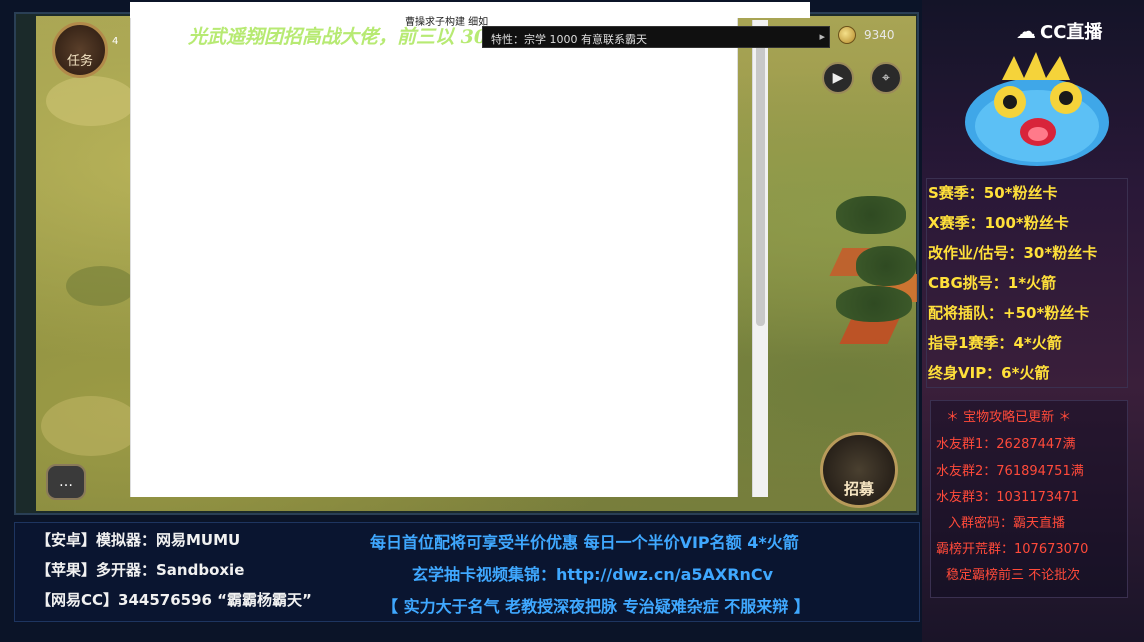 The image size is (1144, 642). What do you see at coordinates (569, 39) in the screenshot?
I see `tooltip-text: 特性：宗学 1000 有意联系霸天` at bounding box center [569, 39].